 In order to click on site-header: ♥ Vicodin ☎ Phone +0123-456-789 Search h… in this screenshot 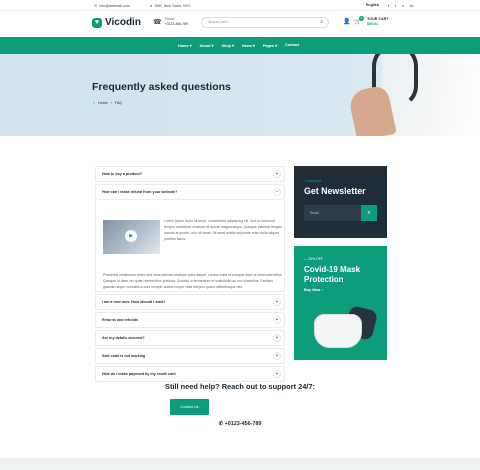, I will do `click(240, 24)`.